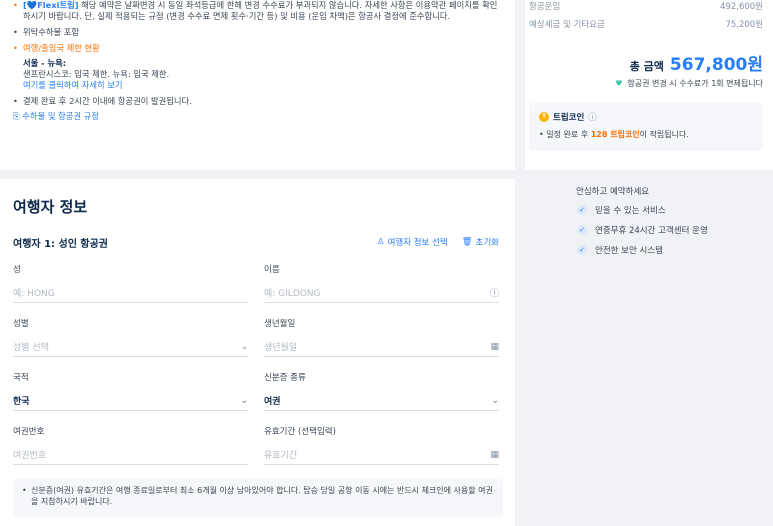 The image size is (773, 526). I want to click on surname-input: 예: HONG, so click(130, 293).